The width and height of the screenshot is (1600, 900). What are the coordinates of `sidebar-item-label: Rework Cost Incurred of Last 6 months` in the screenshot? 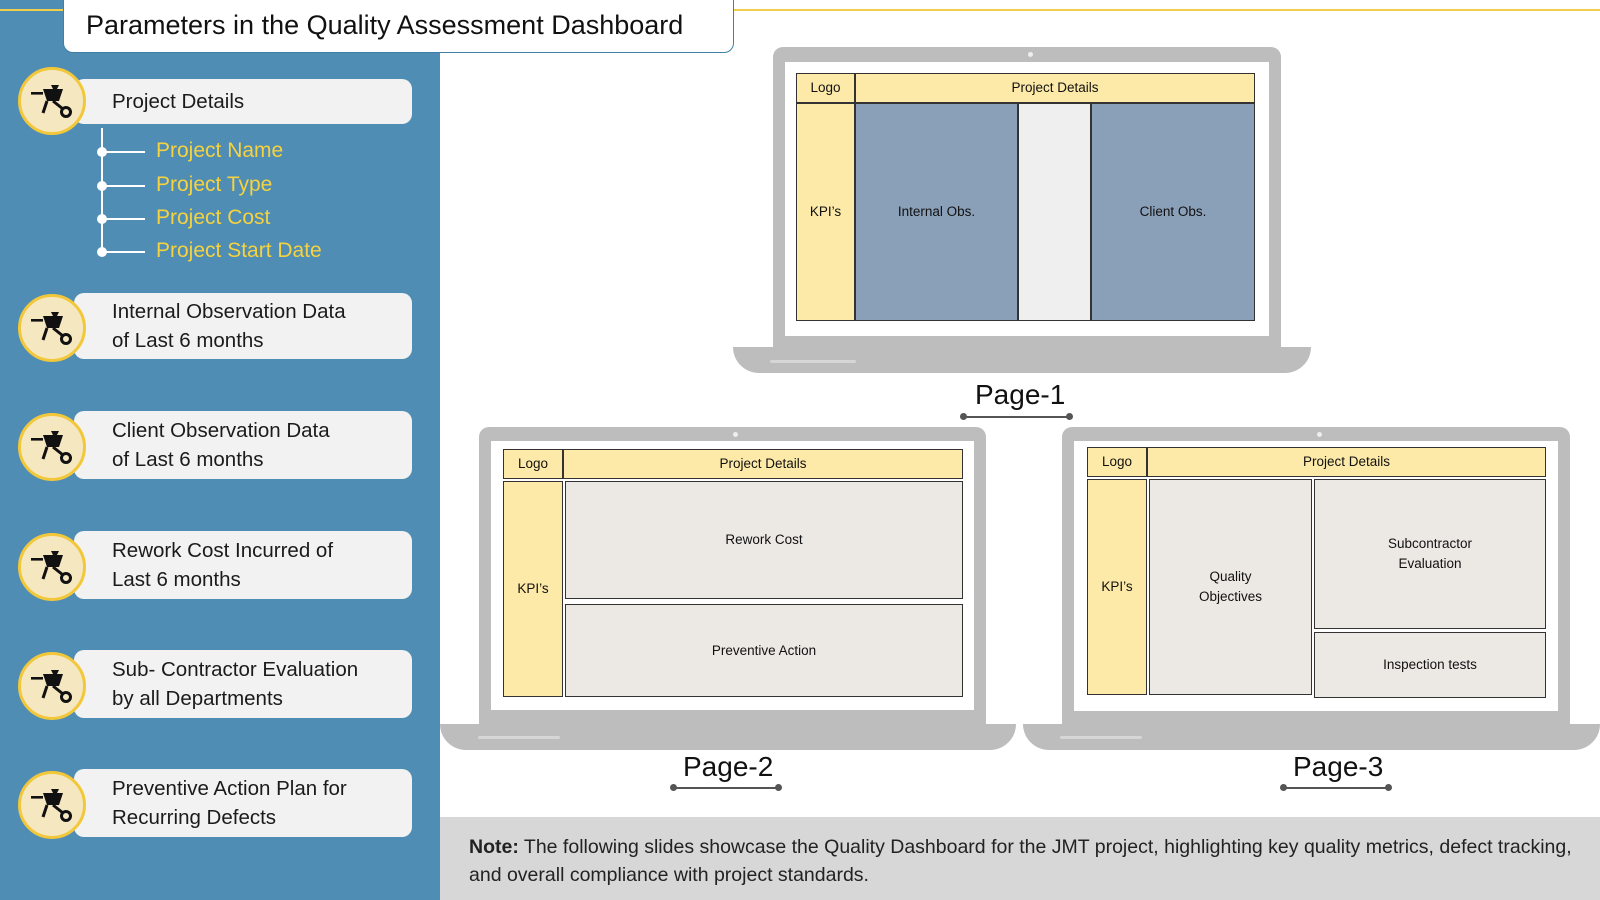 It's located at (223, 565).